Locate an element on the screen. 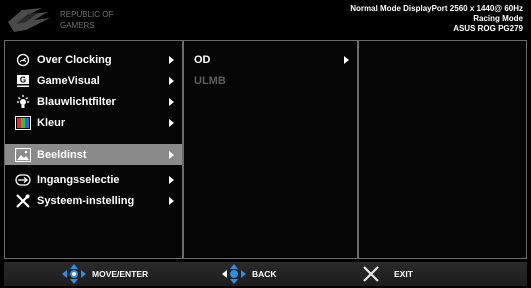  menu-item-label: Over Clocking is located at coordinates (74, 59).